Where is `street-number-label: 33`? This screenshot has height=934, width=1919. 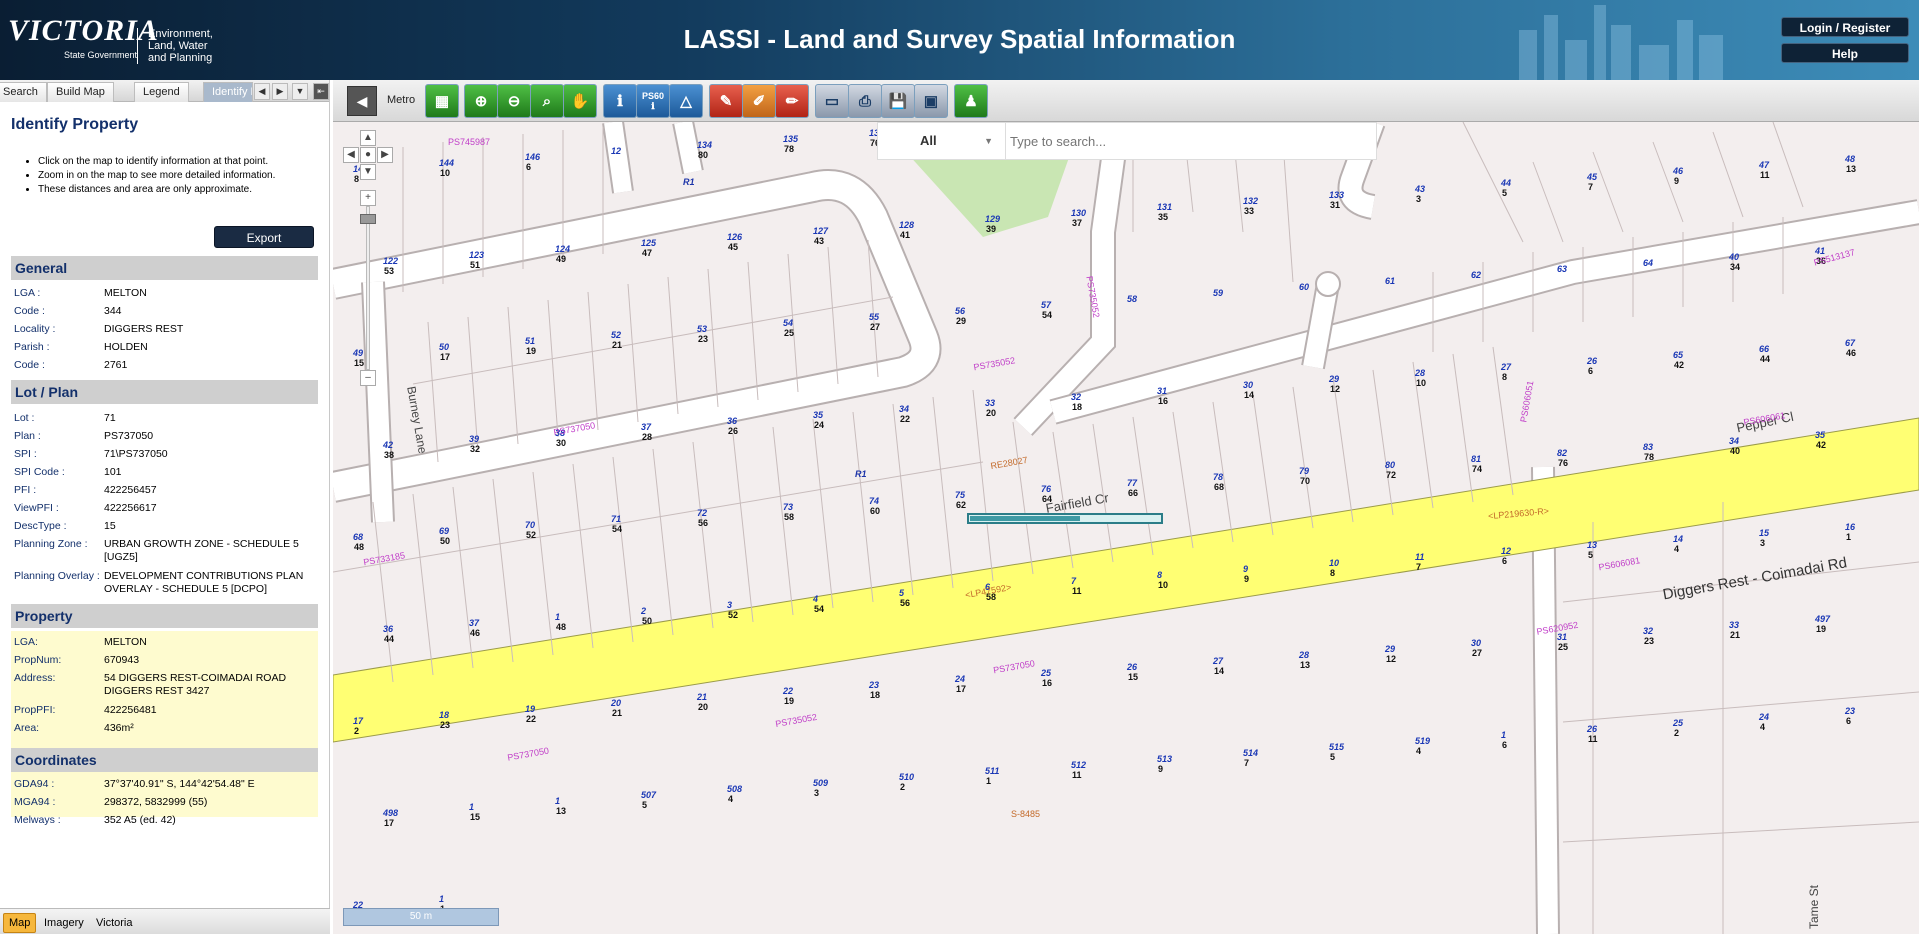 street-number-label: 33 is located at coordinates (1249, 211).